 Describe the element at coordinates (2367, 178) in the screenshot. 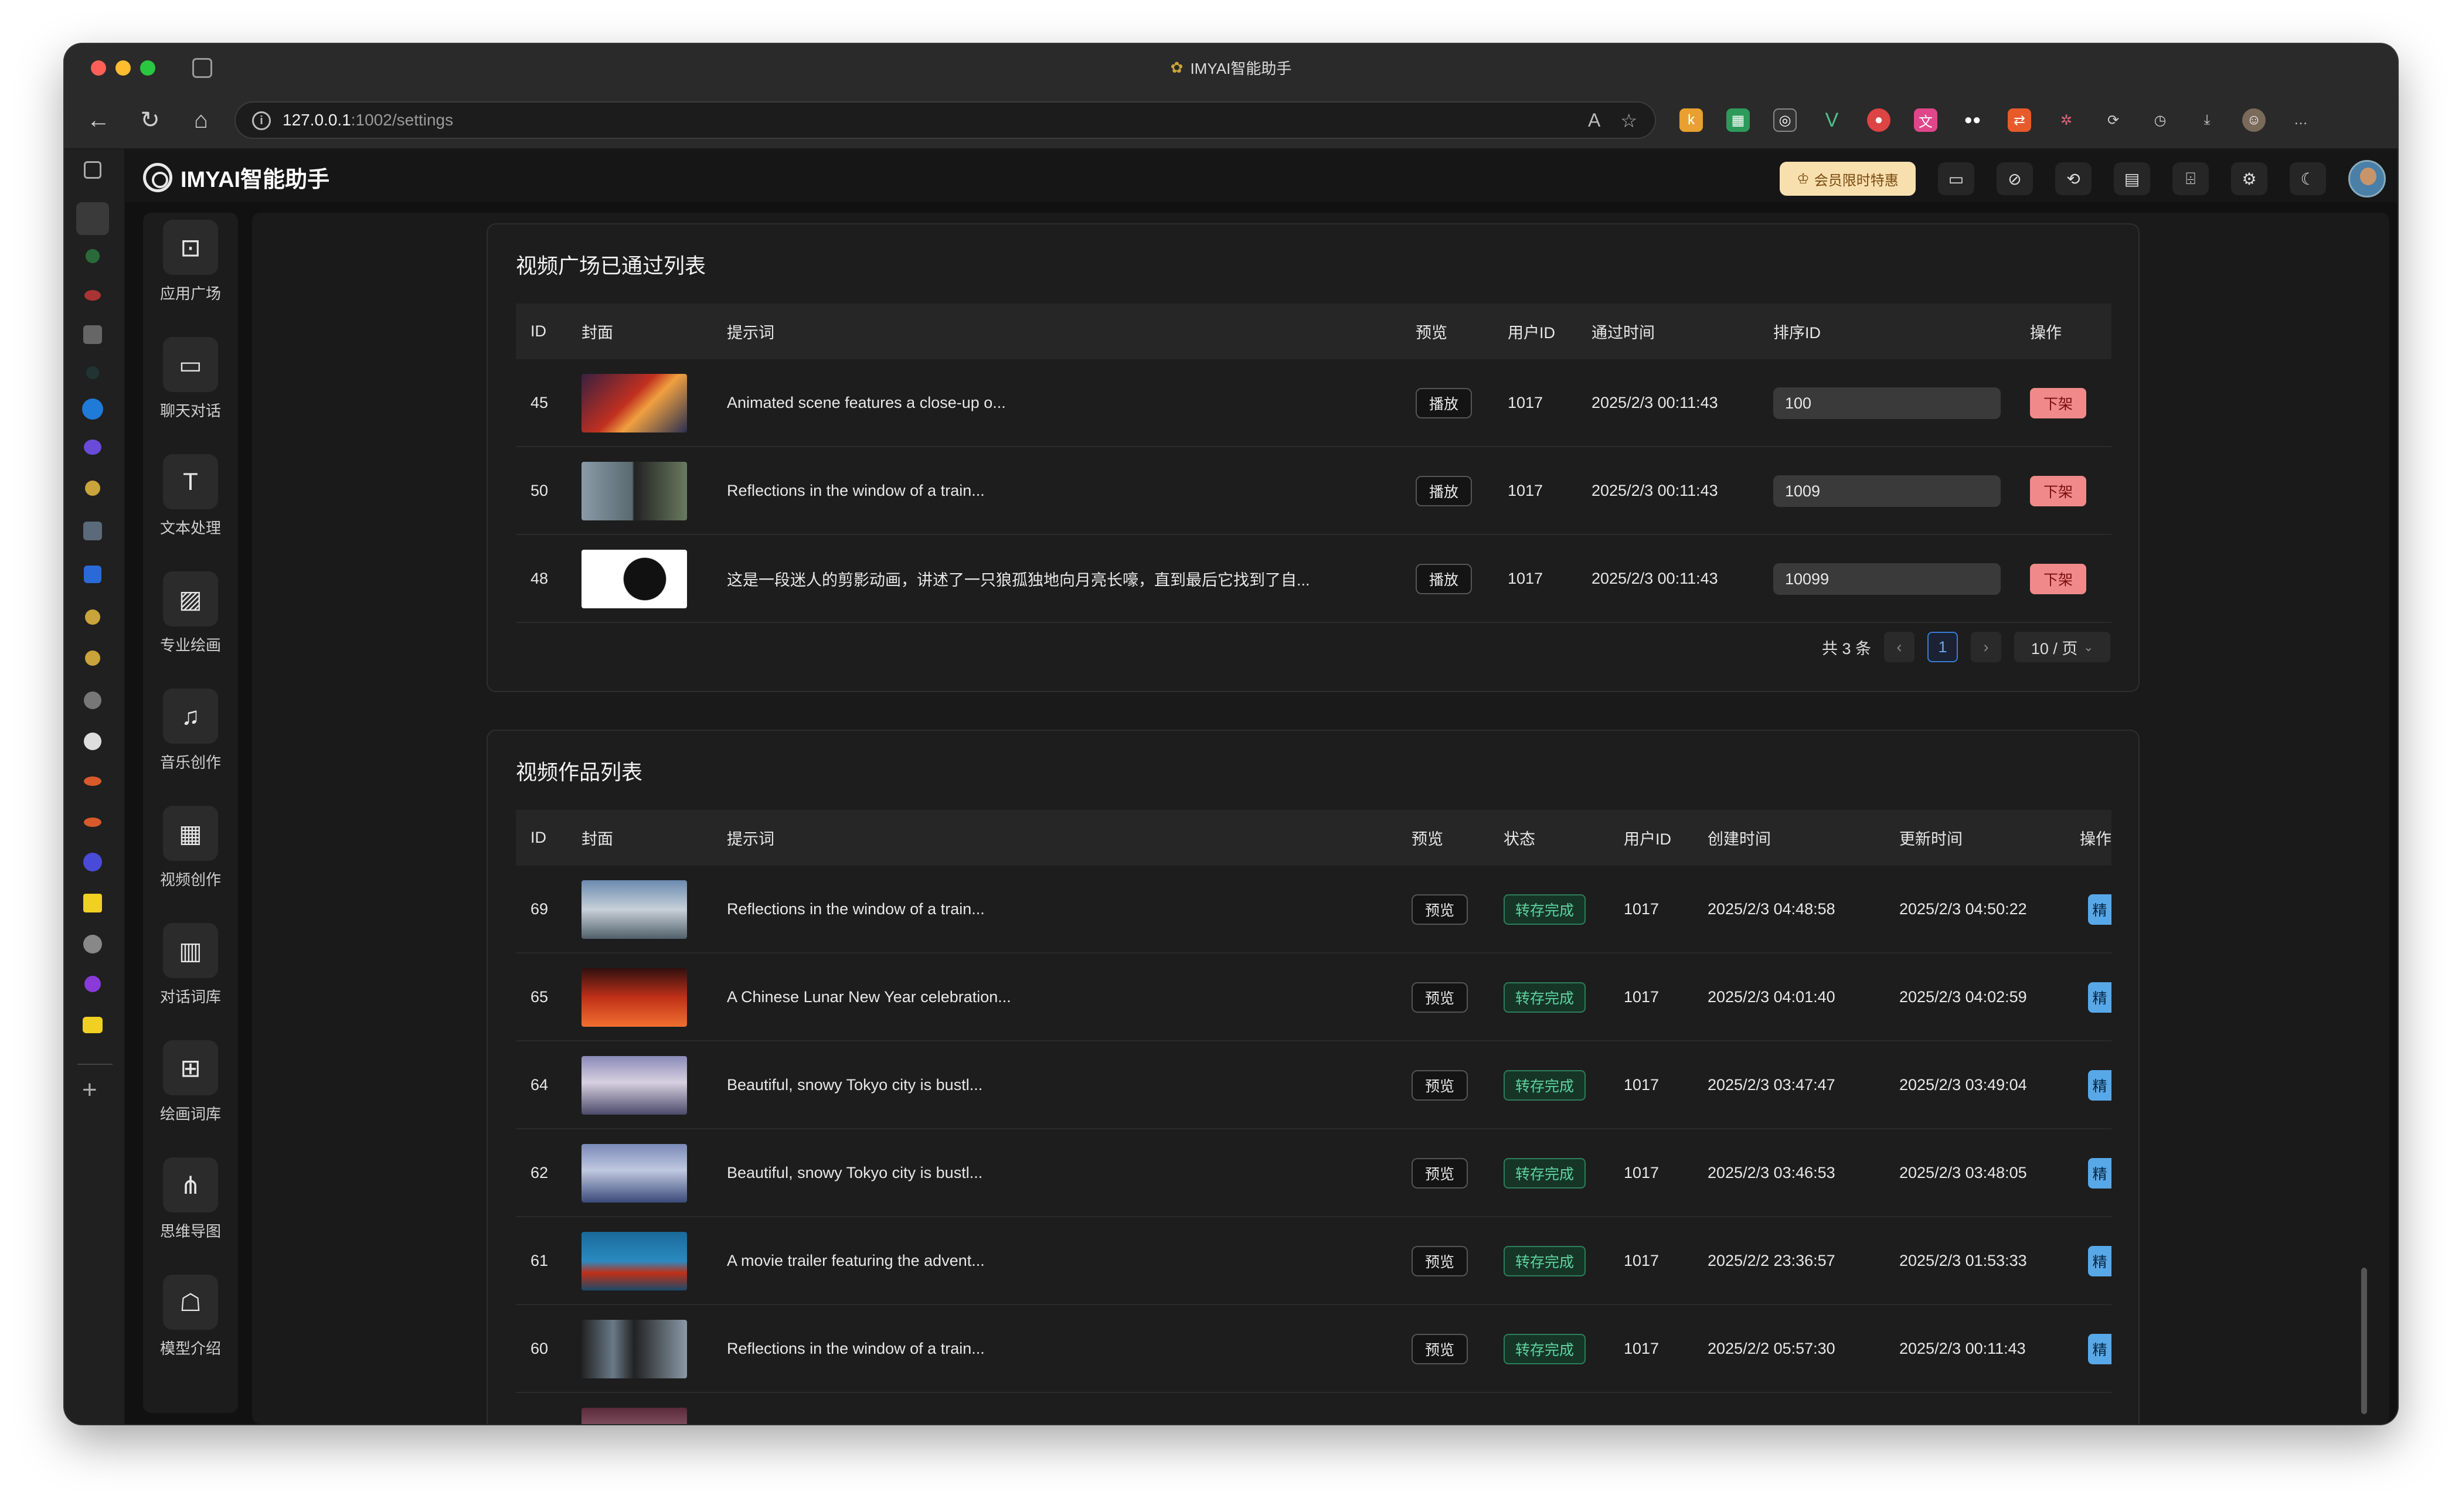

I see `user-avatar` at that location.